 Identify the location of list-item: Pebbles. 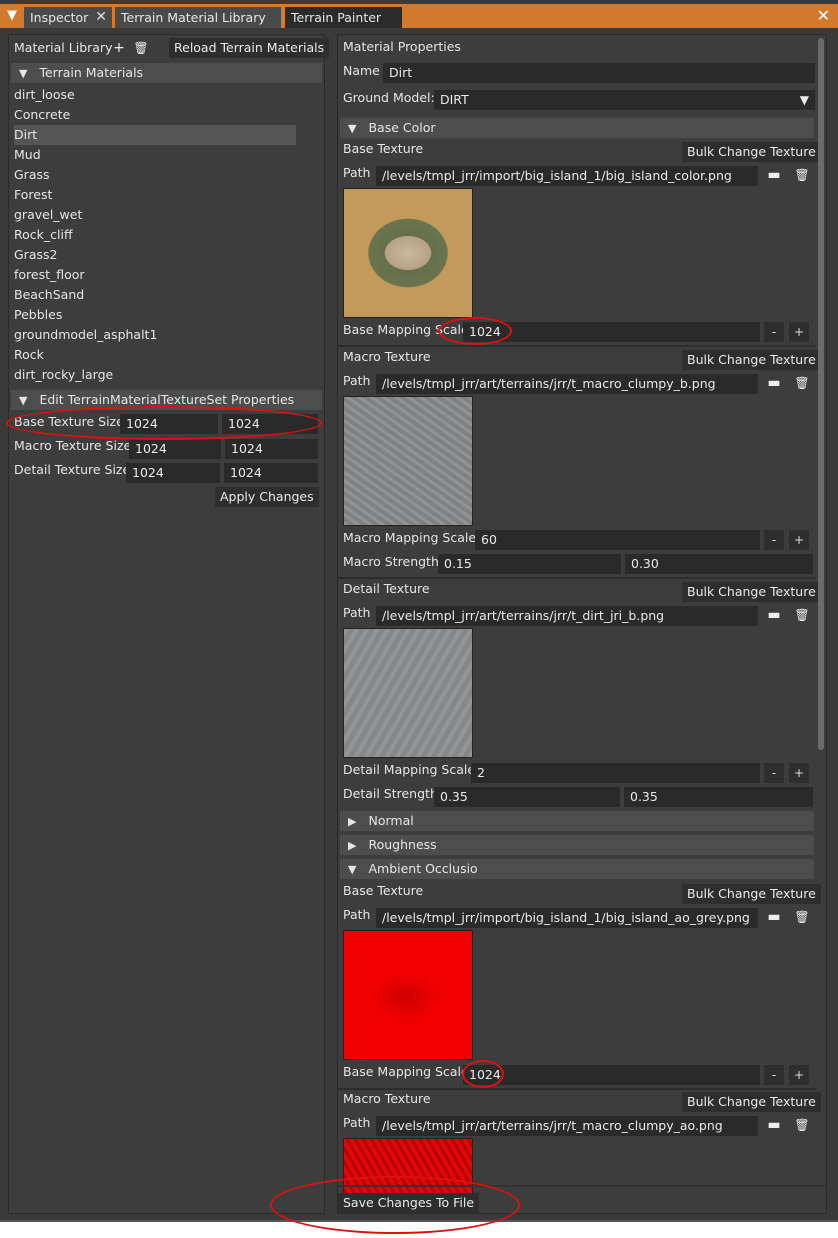
(155, 315).